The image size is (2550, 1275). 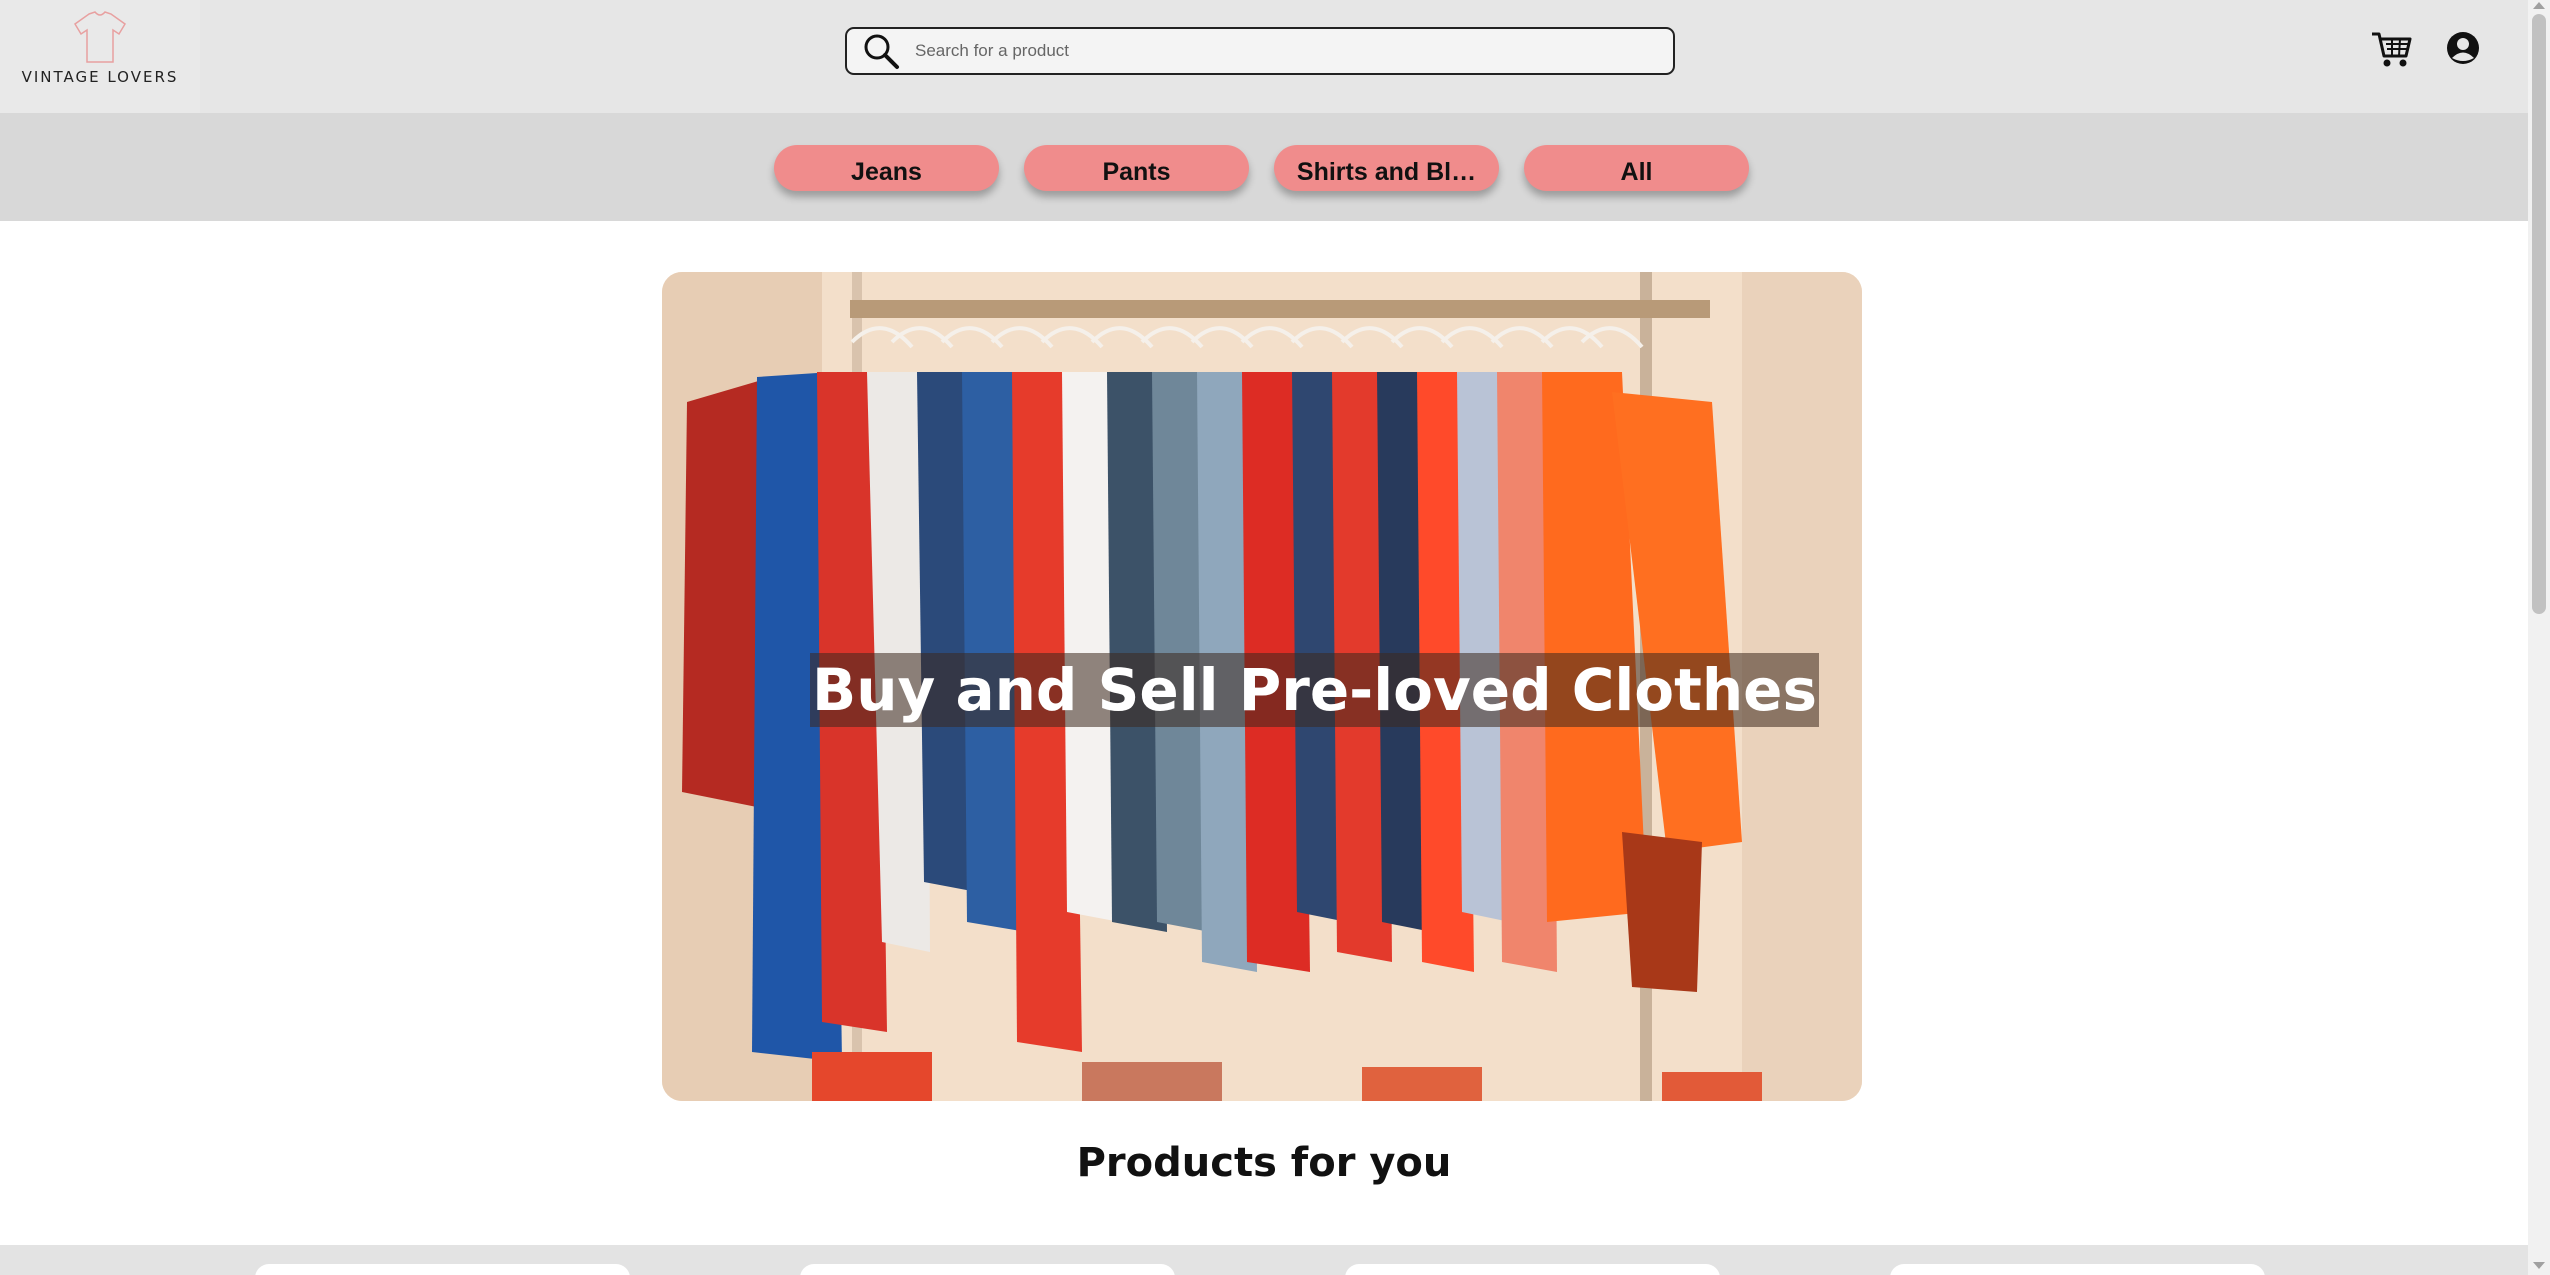 What do you see at coordinates (881, 51) in the screenshot?
I see `search-icon` at bounding box center [881, 51].